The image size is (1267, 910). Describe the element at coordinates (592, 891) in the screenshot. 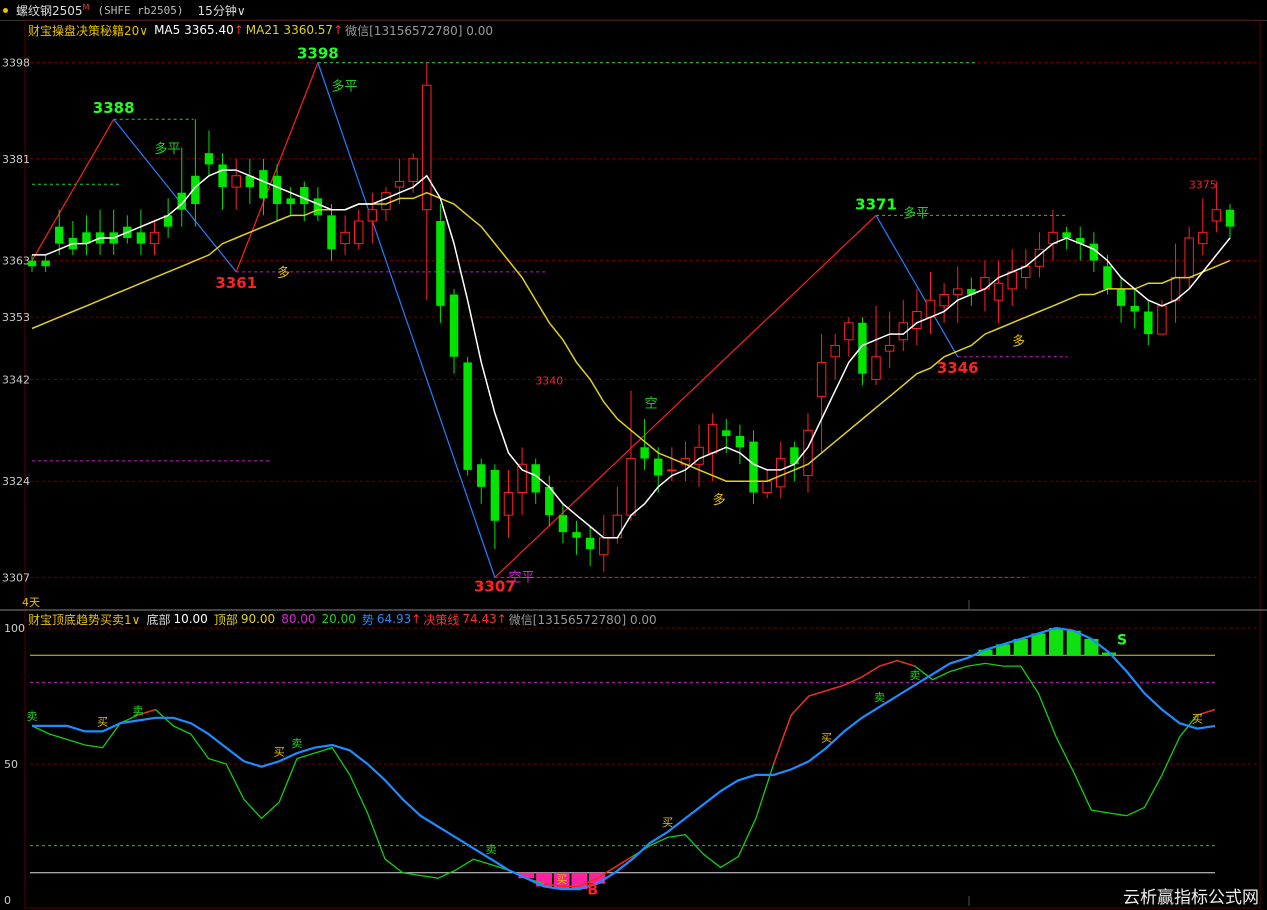

I see `buy-signal-label: B` at that location.